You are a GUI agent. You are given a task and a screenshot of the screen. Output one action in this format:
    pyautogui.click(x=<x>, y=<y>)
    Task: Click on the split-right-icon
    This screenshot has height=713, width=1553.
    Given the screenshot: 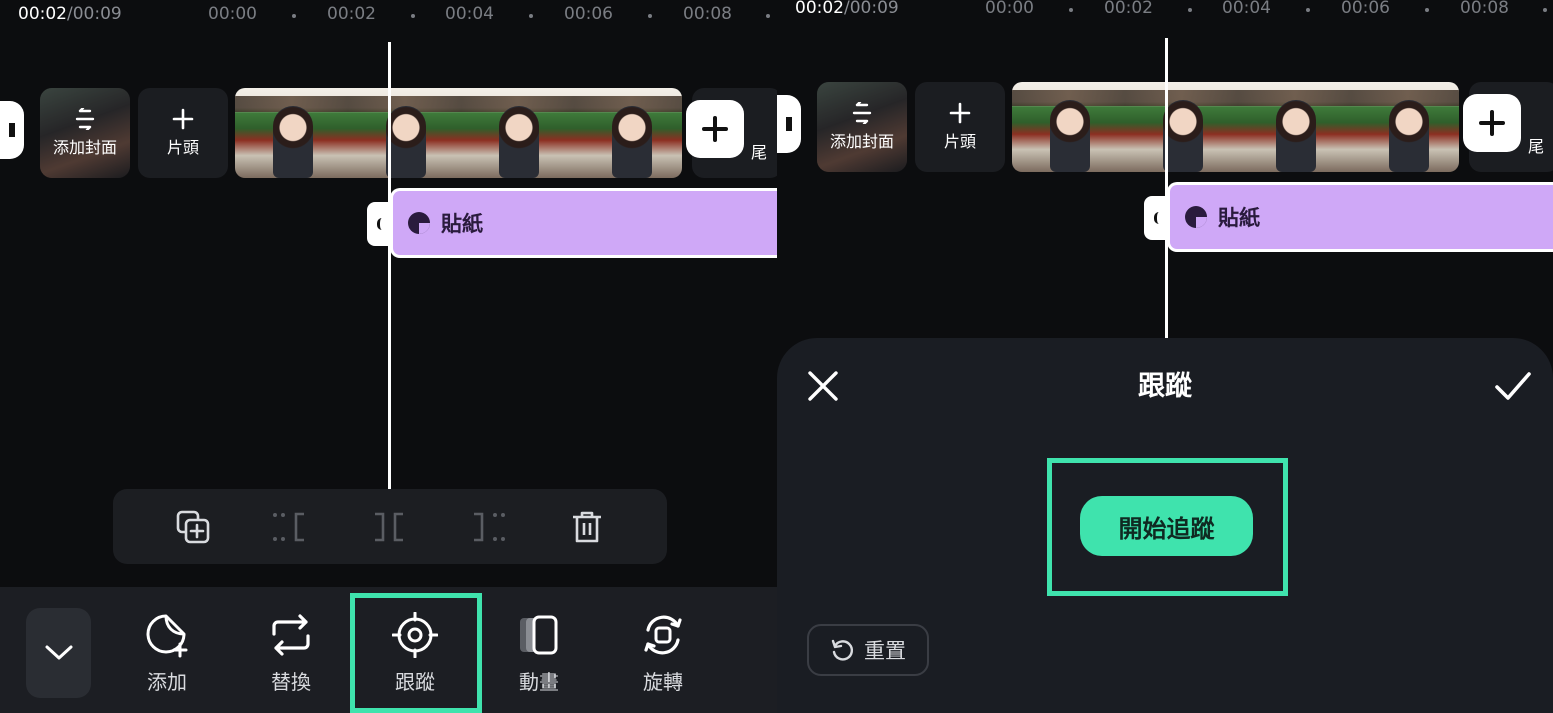 What is the action you would take?
    pyautogui.click(x=489, y=527)
    